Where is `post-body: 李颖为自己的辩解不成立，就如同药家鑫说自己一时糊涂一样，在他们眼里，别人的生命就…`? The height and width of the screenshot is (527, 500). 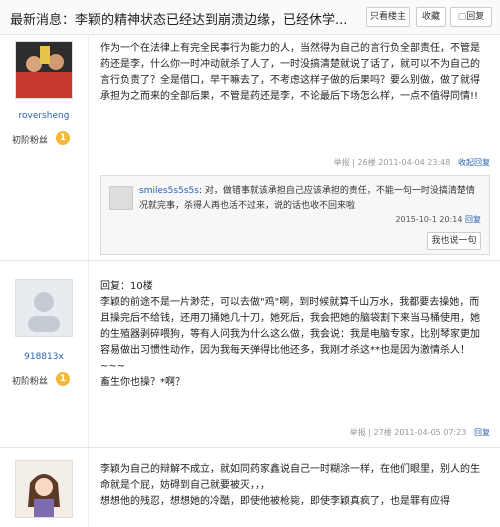 post-body: 李颖为自己的辩解不成立，就如同药家鑫说自己一时糊涂一样，在他们眼里，别人的生命就… is located at coordinates (290, 477).